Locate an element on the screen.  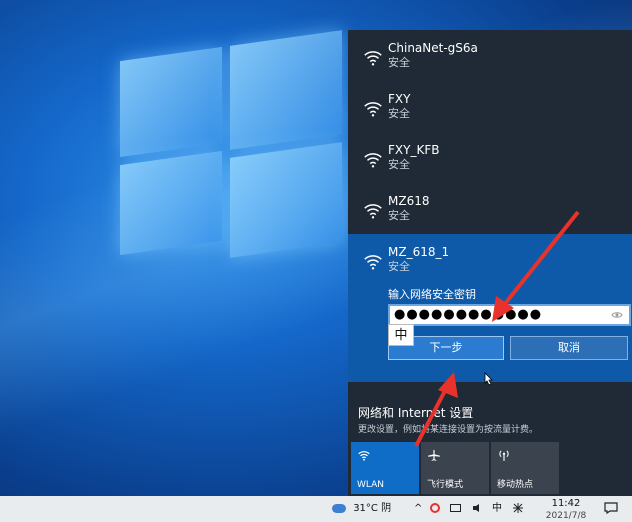
speaker-icon is located at coordinates (478, 509).